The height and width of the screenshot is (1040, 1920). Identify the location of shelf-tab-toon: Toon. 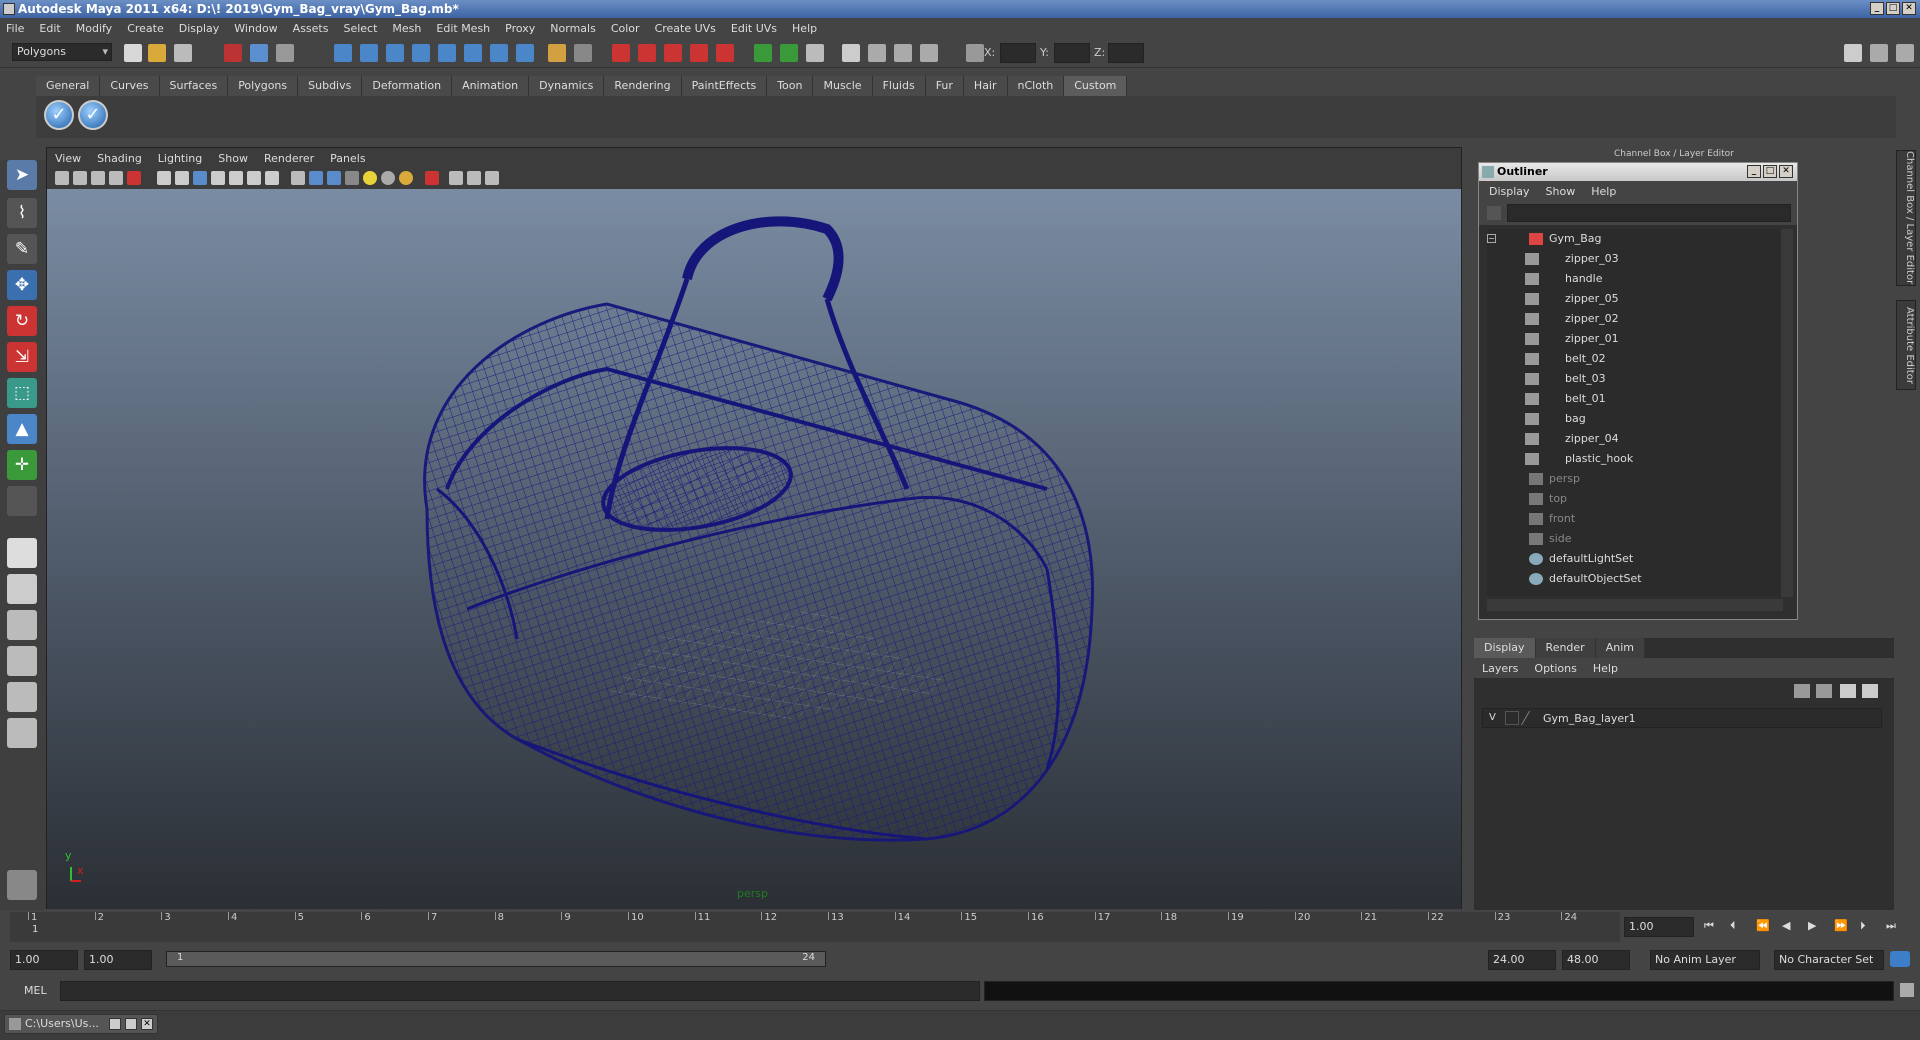
(790, 86).